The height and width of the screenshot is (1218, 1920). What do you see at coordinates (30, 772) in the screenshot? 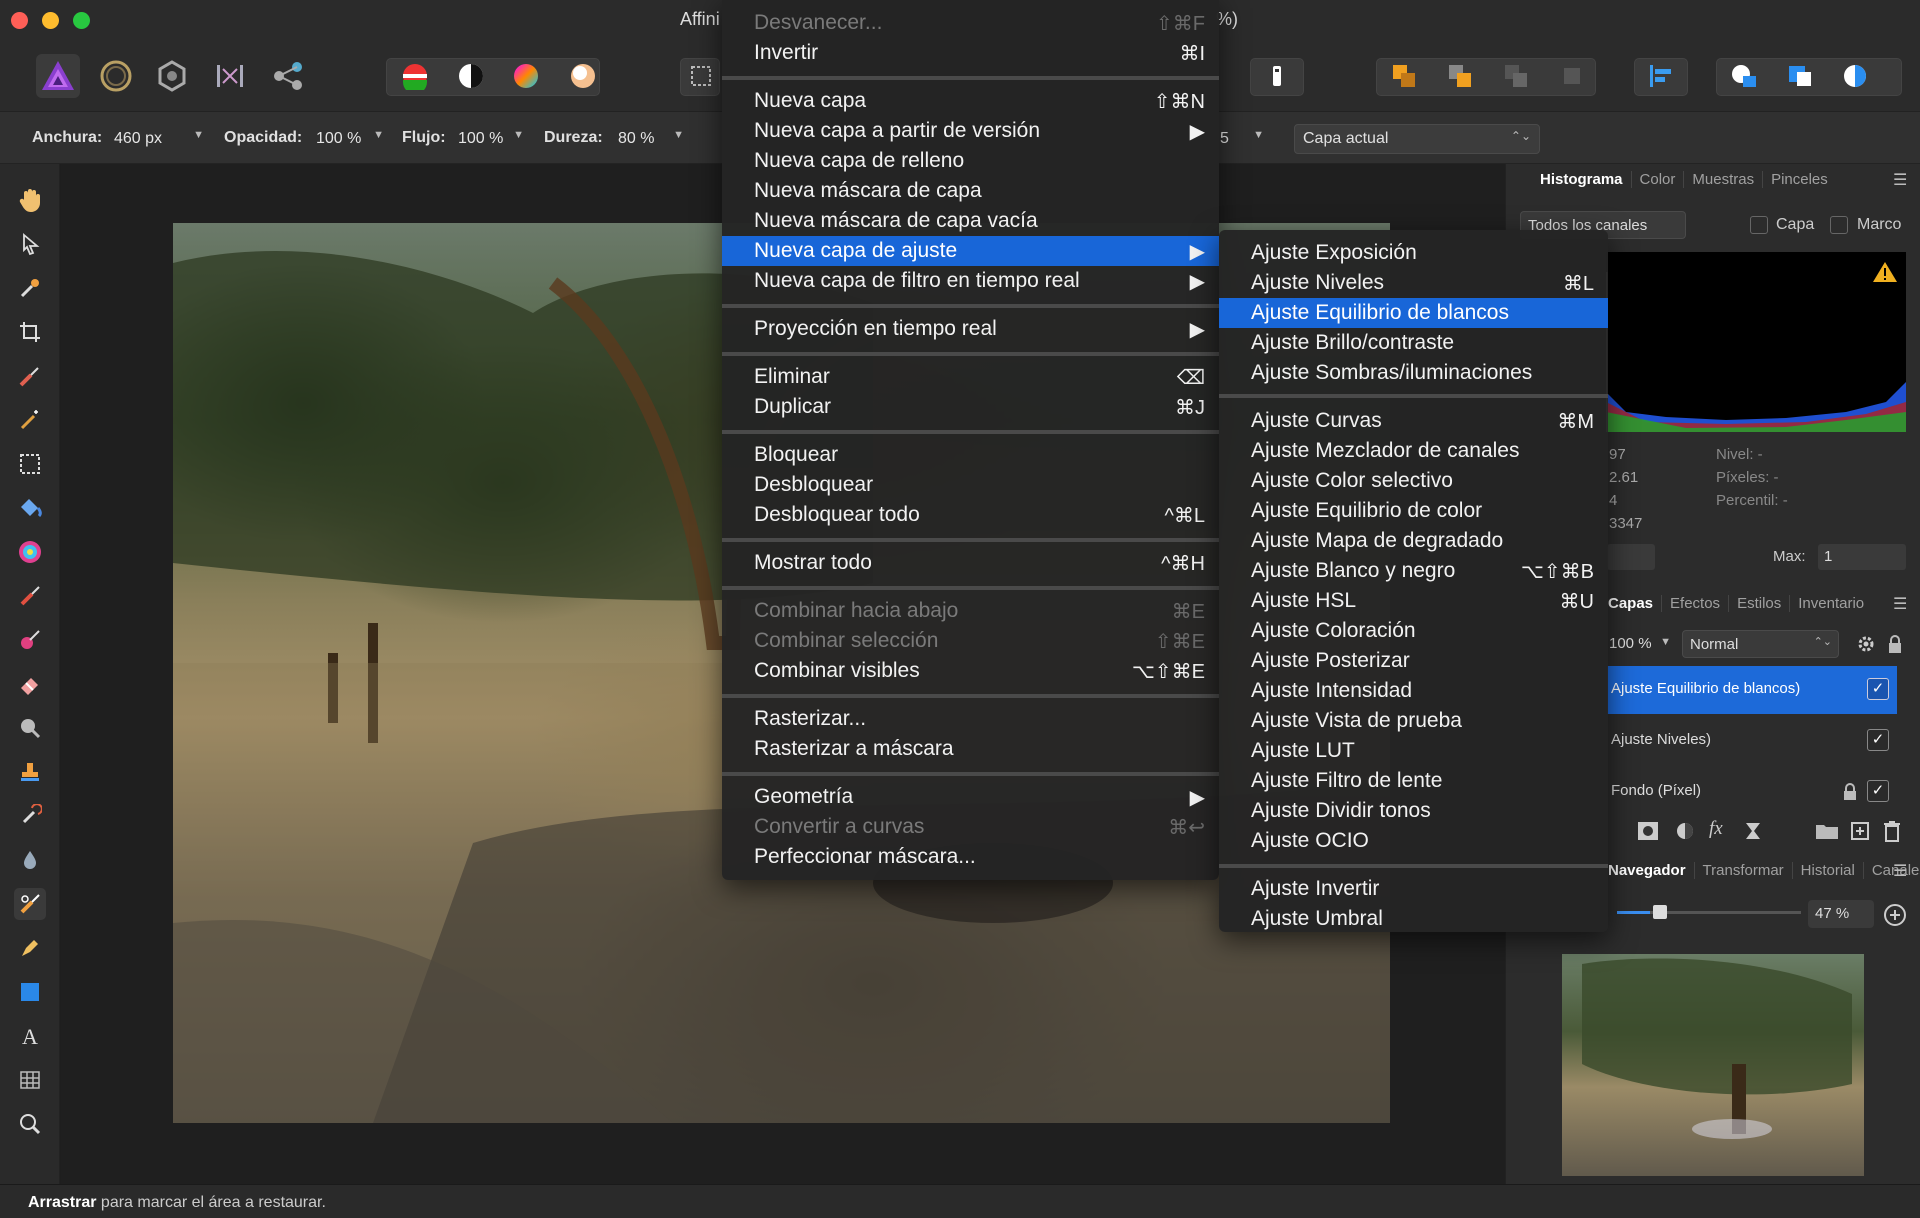
I see `clone-tool` at bounding box center [30, 772].